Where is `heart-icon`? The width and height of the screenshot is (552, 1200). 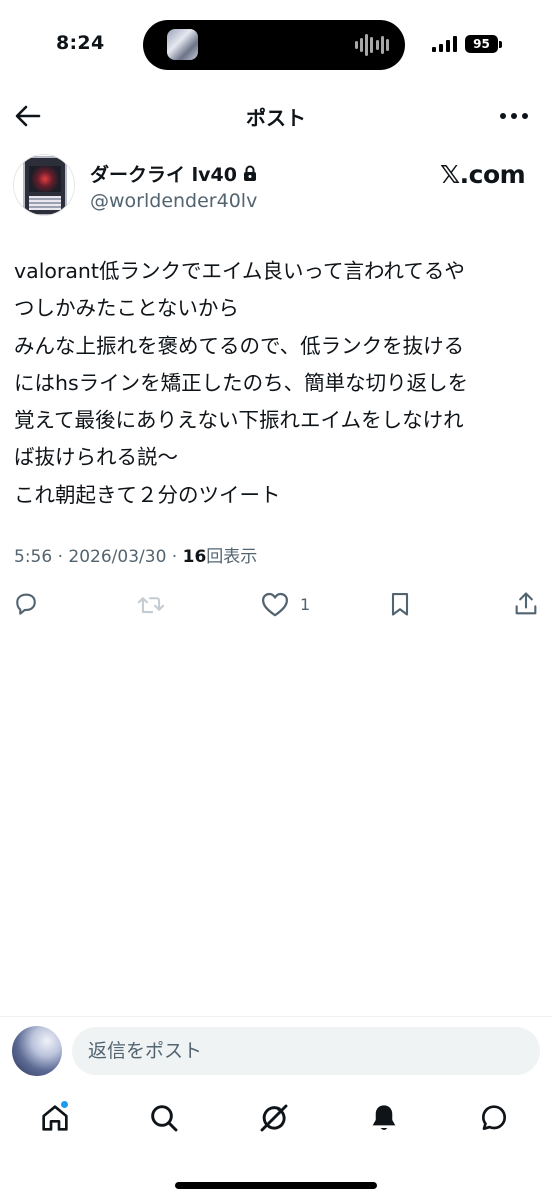
heart-icon is located at coordinates (275, 604).